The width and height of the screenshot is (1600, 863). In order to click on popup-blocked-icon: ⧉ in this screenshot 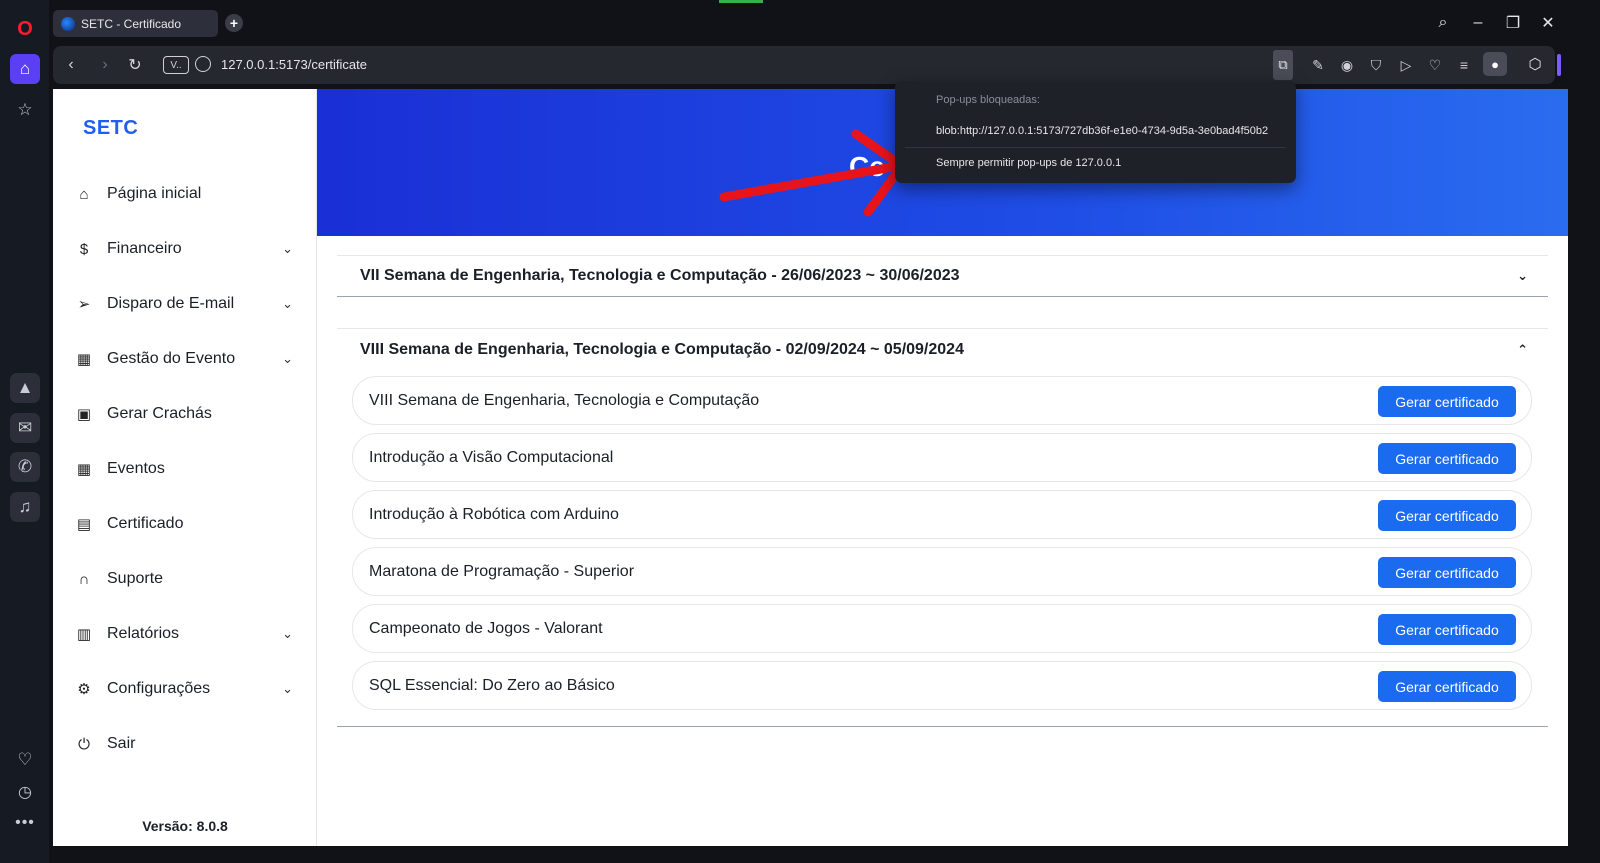, I will do `click(1283, 65)`.